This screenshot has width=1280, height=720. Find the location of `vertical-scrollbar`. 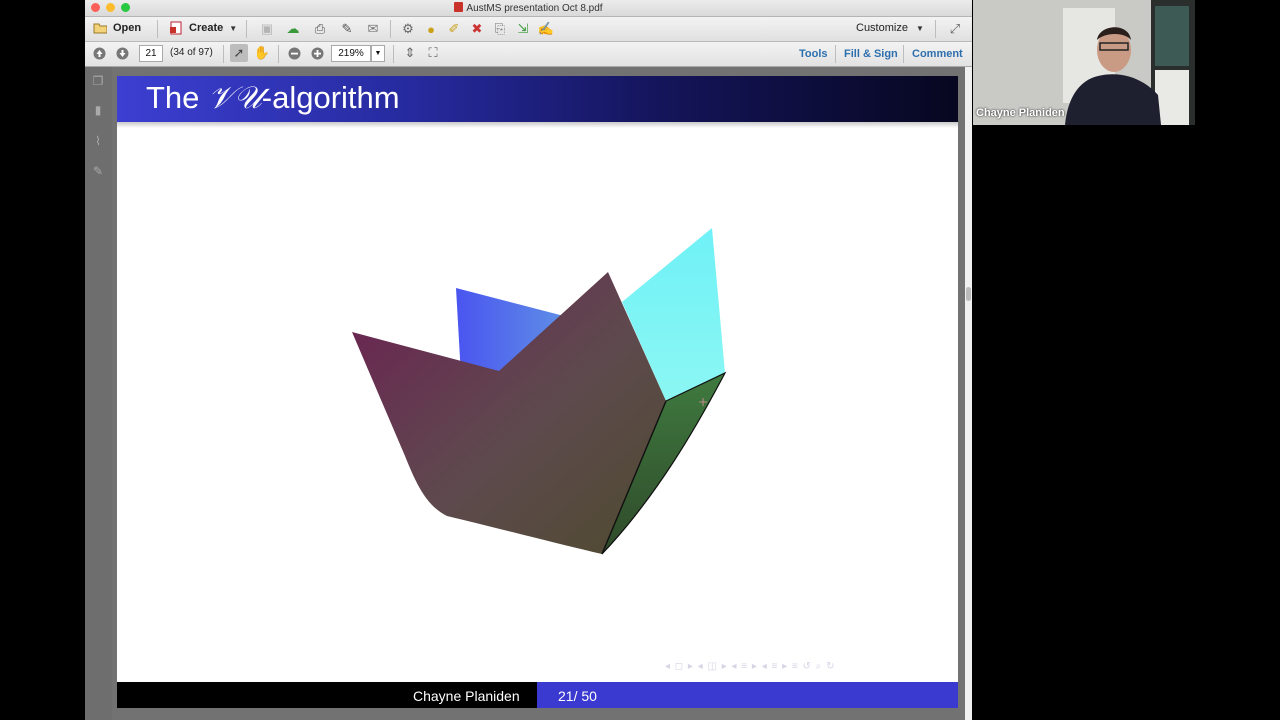

vertical-scrollbar is located at coordinates (968, 393).